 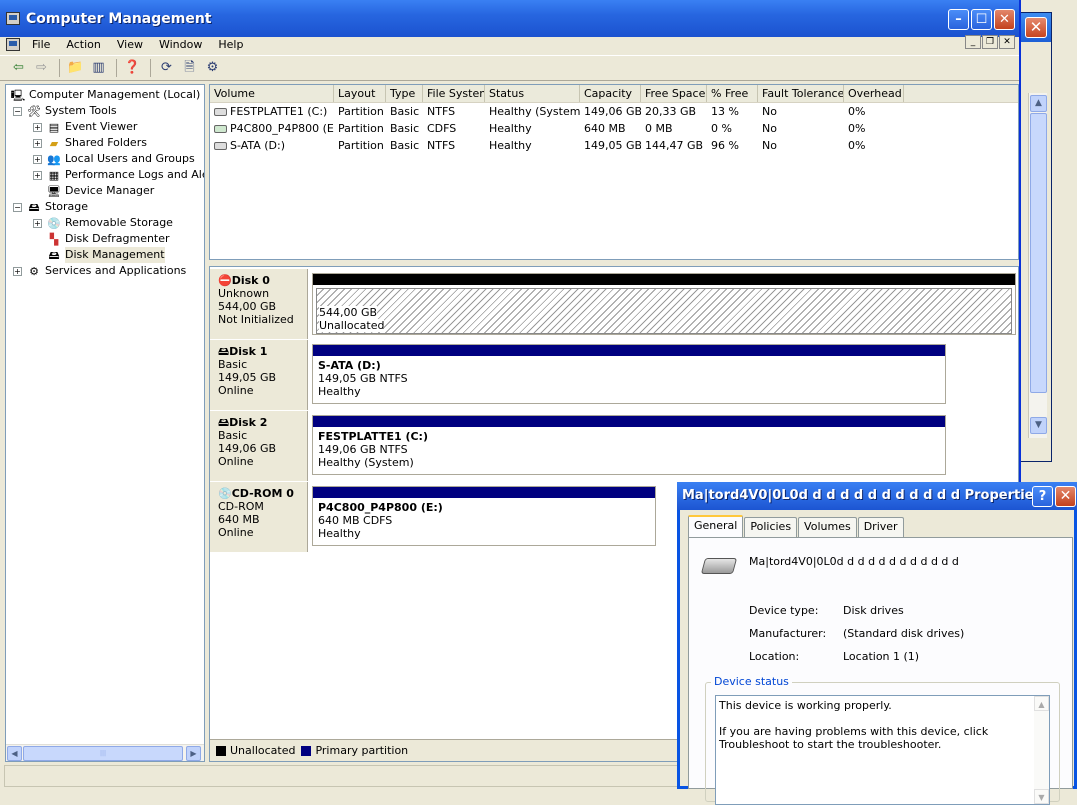 I want to click on menu-window: Window, so click(x=180, y=44).